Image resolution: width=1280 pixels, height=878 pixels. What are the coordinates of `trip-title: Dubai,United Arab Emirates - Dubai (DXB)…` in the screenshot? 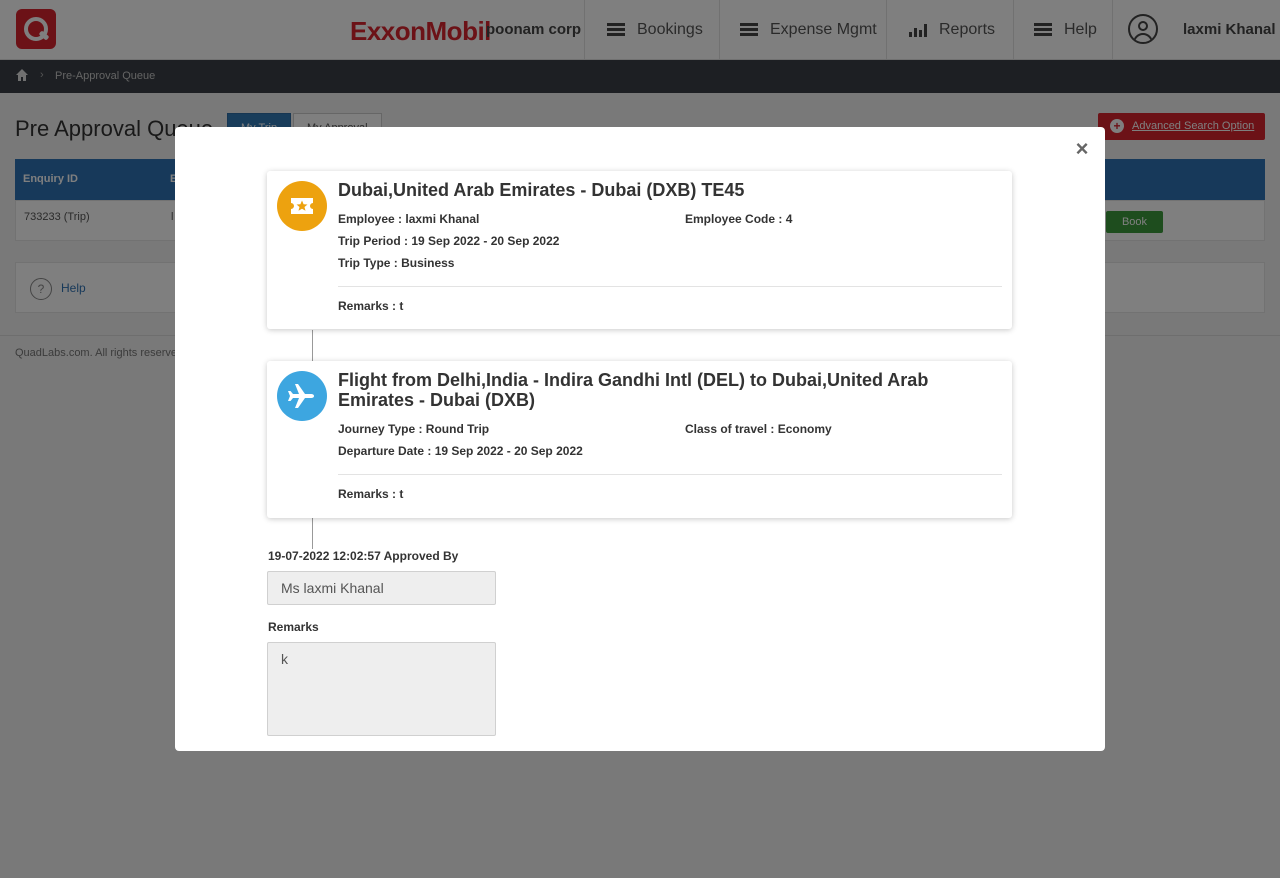 It's located at (541, 190).